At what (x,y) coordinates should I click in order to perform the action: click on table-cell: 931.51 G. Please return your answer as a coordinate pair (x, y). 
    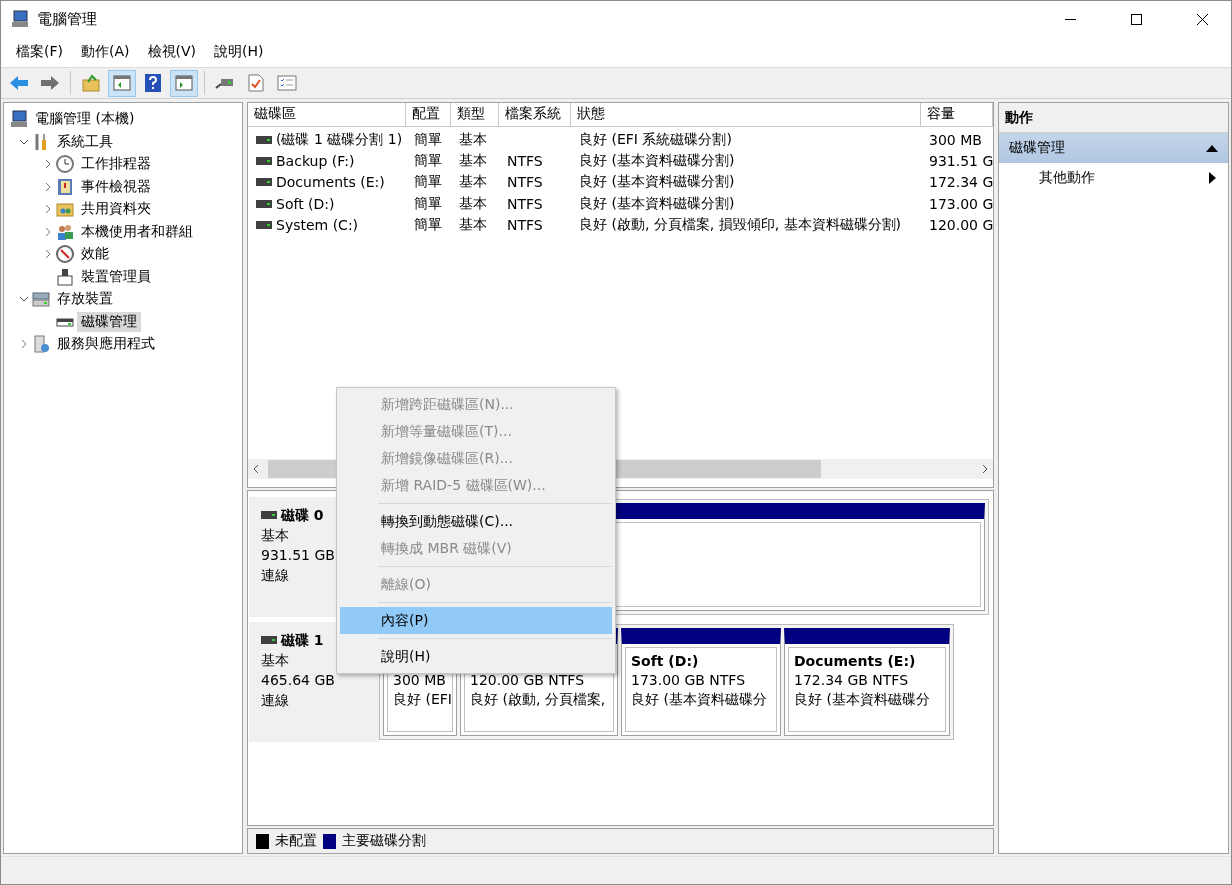
    Looking at the image, I should click on (961, 160).